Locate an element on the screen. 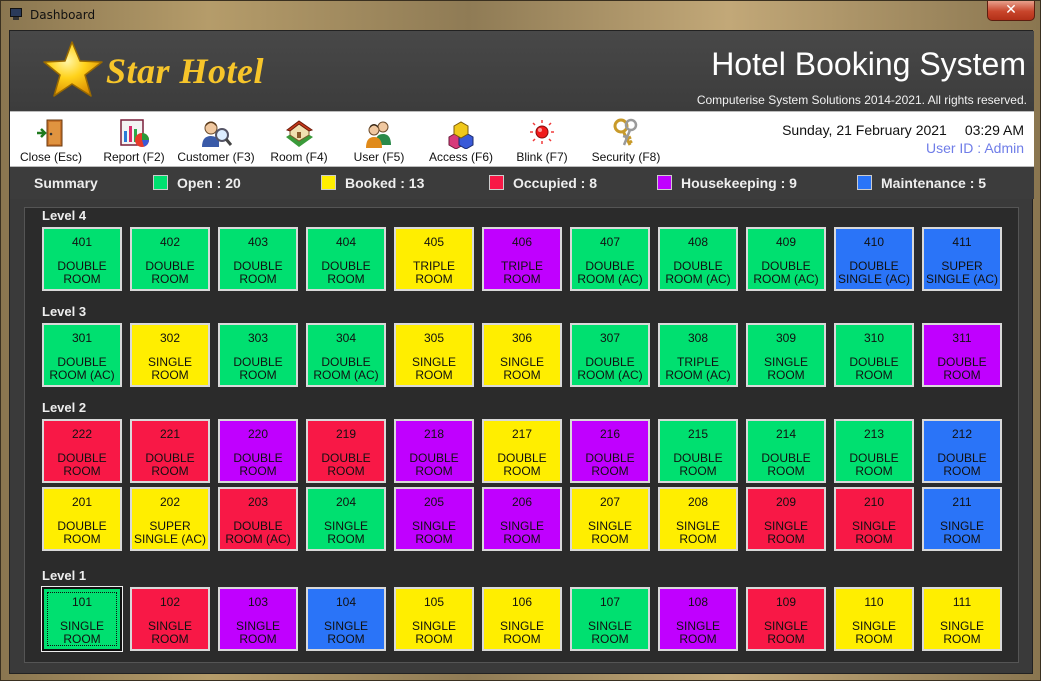 The image size is (1041, 681). room-219: 219 DOUBLE ROOM is located at coordinates (346, 451).